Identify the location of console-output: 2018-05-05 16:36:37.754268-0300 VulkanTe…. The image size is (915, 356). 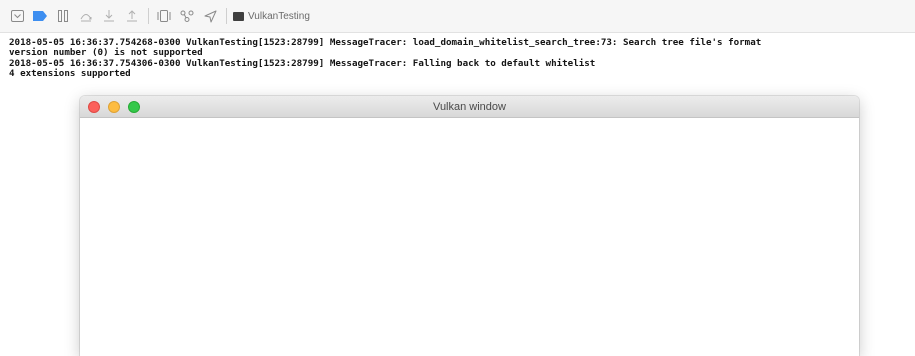
(459, 58).